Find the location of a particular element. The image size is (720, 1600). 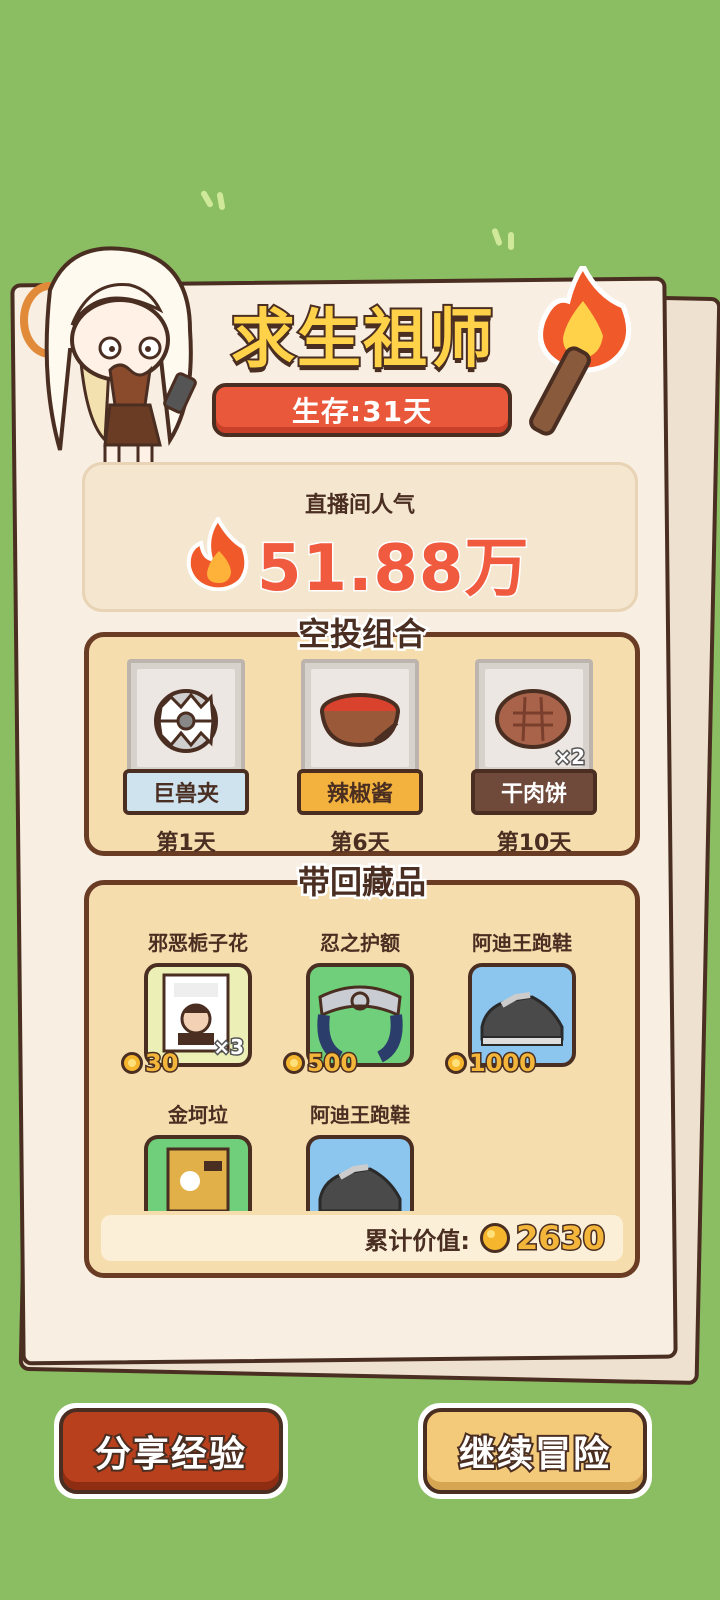

collection-item: 邪恶栀子花 ×3 30 is located at coordinates (197, 1003).